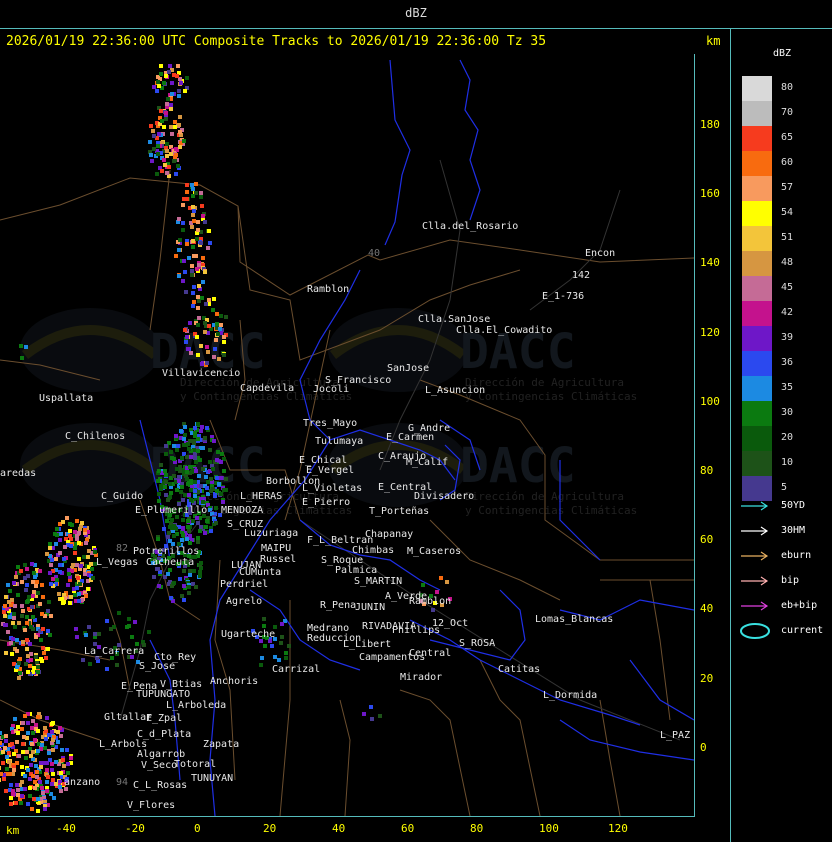 The image size is (832, 842). What do you see at coordinates (66, 828) in the screenshot?
I see `x-tick-label: -40` at bounding box center [66, 828].